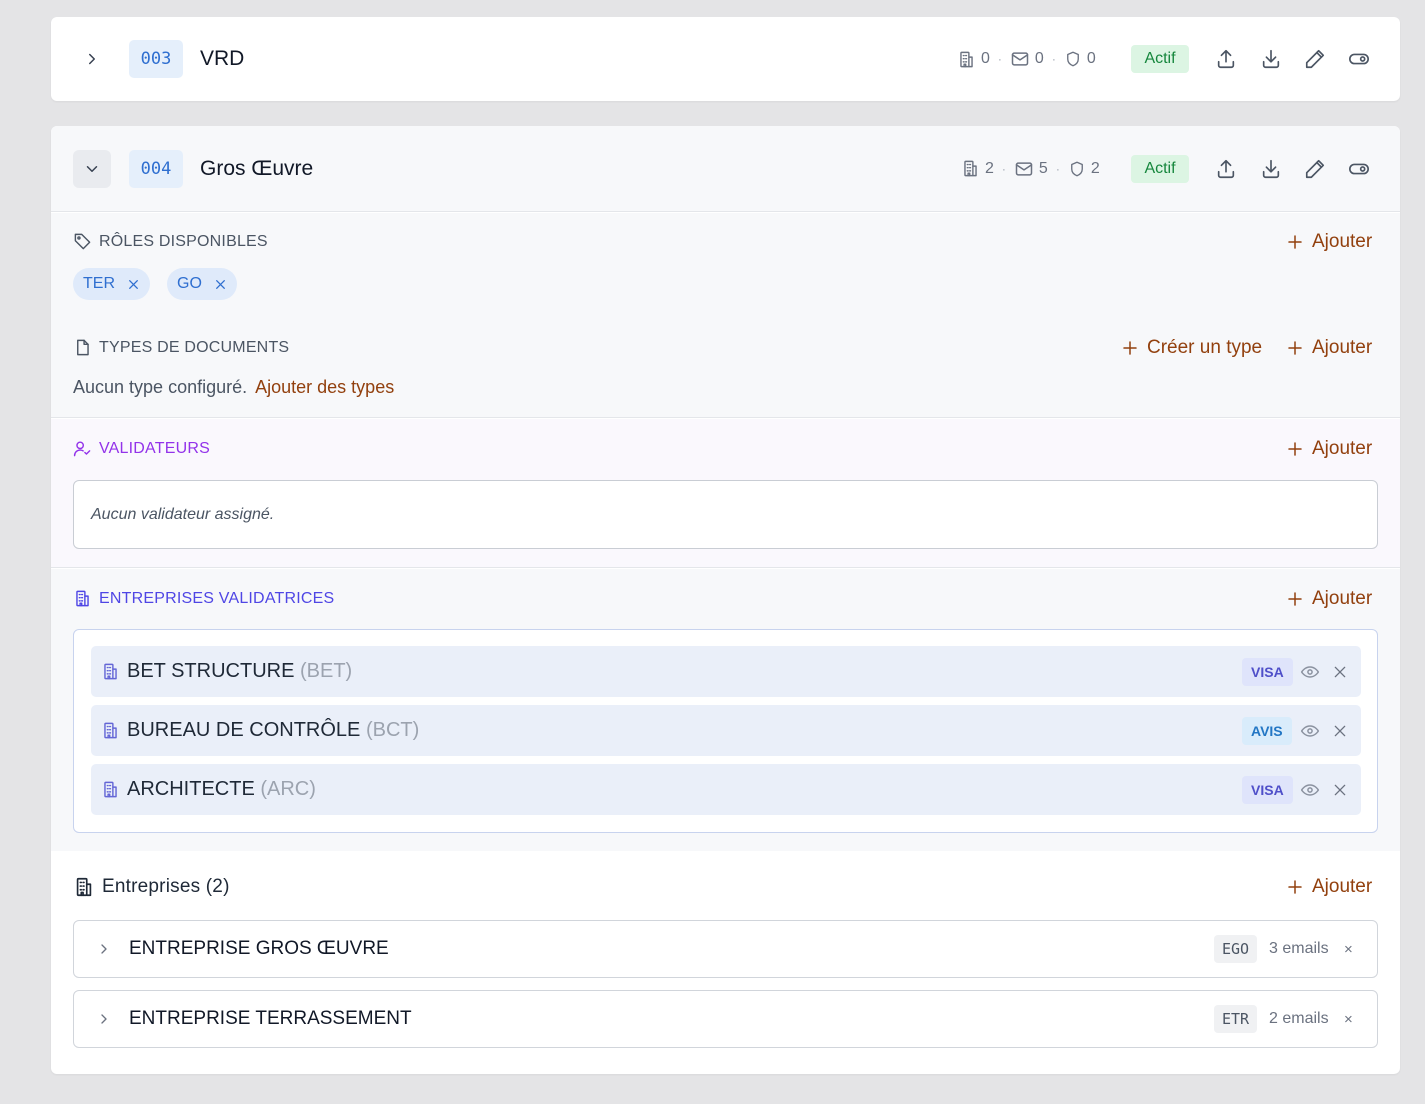 This screenshot has height=1104, width=1425. I want to click on companies-count: 0, so click(985, 58).